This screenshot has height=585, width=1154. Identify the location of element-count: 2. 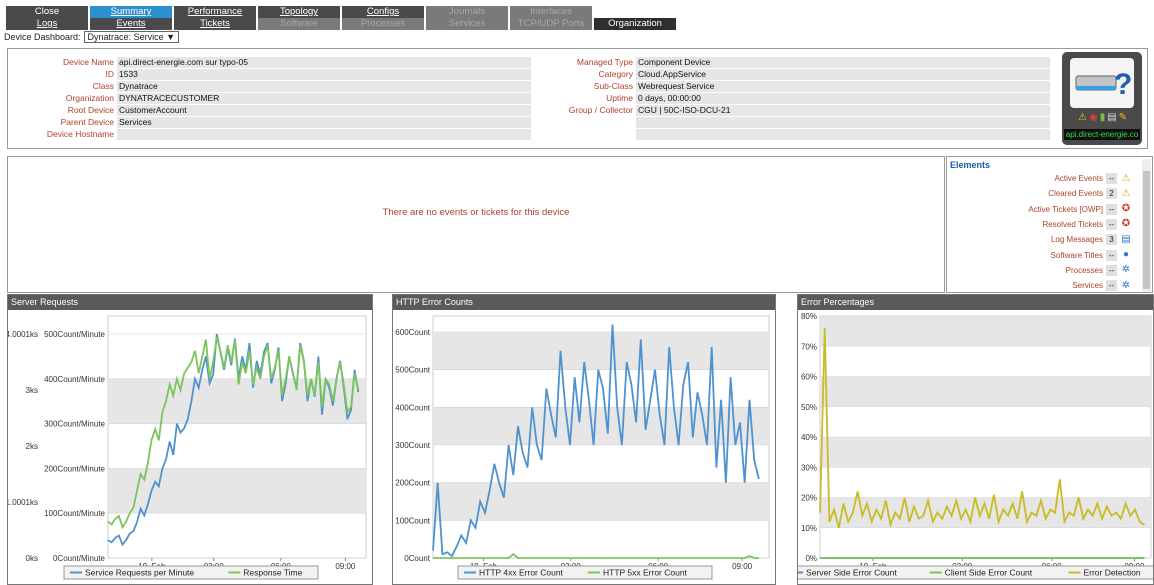
(1111, 194).